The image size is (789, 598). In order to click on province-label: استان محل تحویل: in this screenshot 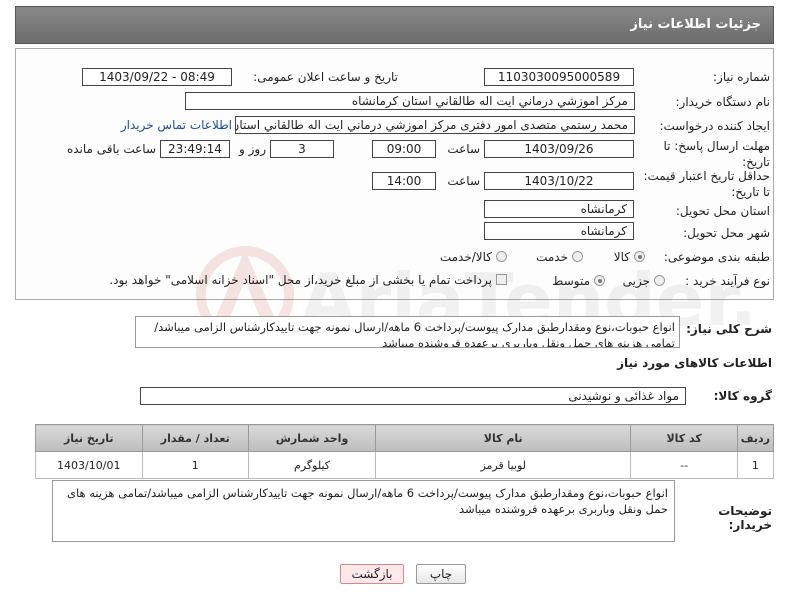, I will do `click(722, 211)`.